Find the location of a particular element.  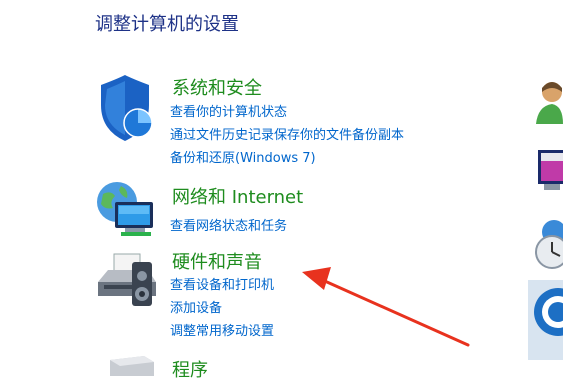

link-mobility-settings: 调整常用移动设置 is located at coordinates (222, 329).